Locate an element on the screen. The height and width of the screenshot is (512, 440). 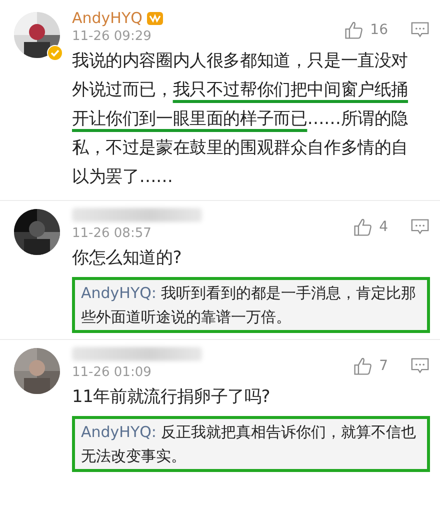
reply-text: AndyHYQ: 我听到看到的都是一手消息，肯定比那些外面道听途说的靠谱一万倍。 is located at coordinates (249, 305).